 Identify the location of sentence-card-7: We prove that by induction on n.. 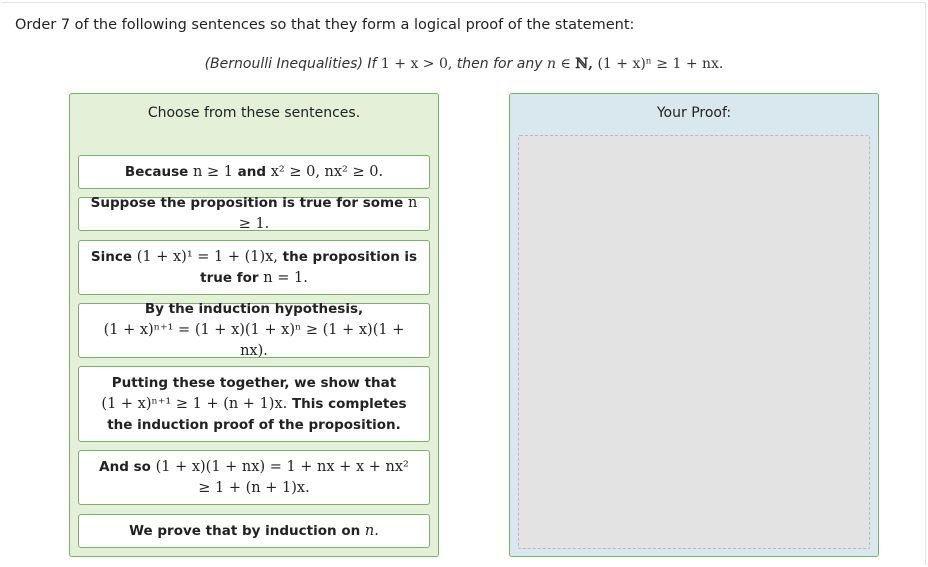
(254, 531).